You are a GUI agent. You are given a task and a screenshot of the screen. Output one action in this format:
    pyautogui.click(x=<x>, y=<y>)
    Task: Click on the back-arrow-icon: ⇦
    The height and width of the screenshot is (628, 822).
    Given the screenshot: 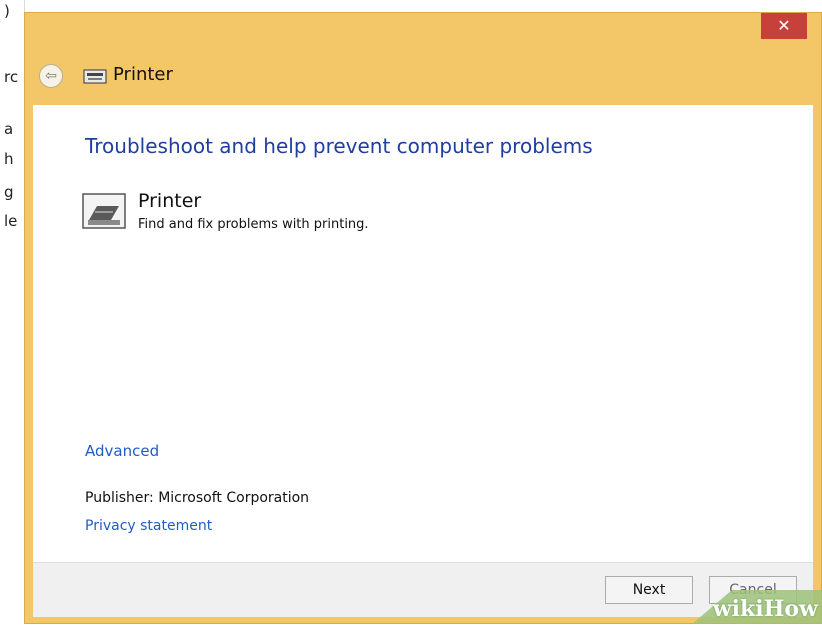 What is the action you would take?
    pyautogui.click(x=51, y=76)
    